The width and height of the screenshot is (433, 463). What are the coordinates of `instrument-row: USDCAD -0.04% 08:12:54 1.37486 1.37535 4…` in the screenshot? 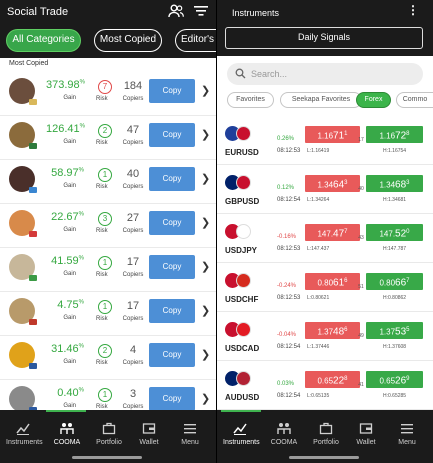 It's located at (325, 337).